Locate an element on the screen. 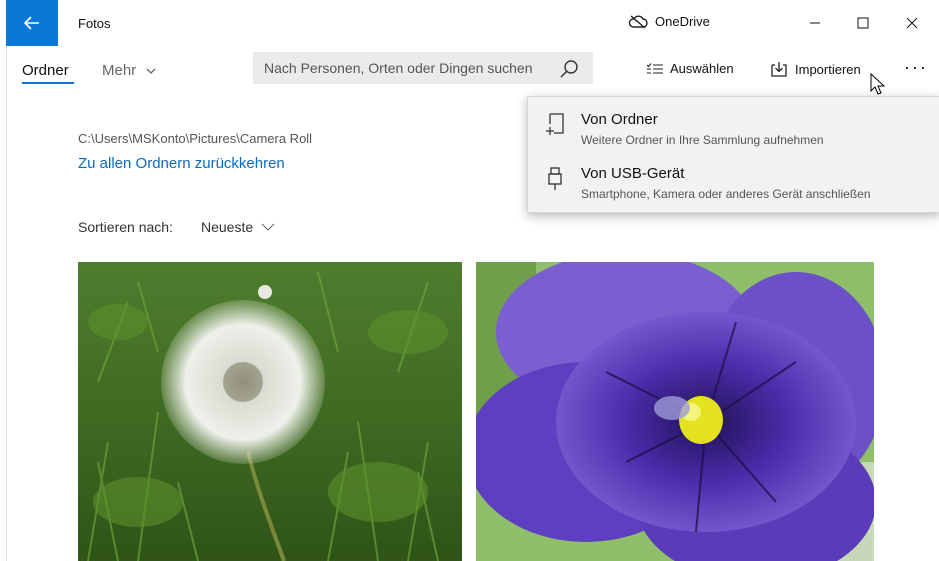 This screenshot has width=939, height=561. close-icon is located at coordinates (912, 23).